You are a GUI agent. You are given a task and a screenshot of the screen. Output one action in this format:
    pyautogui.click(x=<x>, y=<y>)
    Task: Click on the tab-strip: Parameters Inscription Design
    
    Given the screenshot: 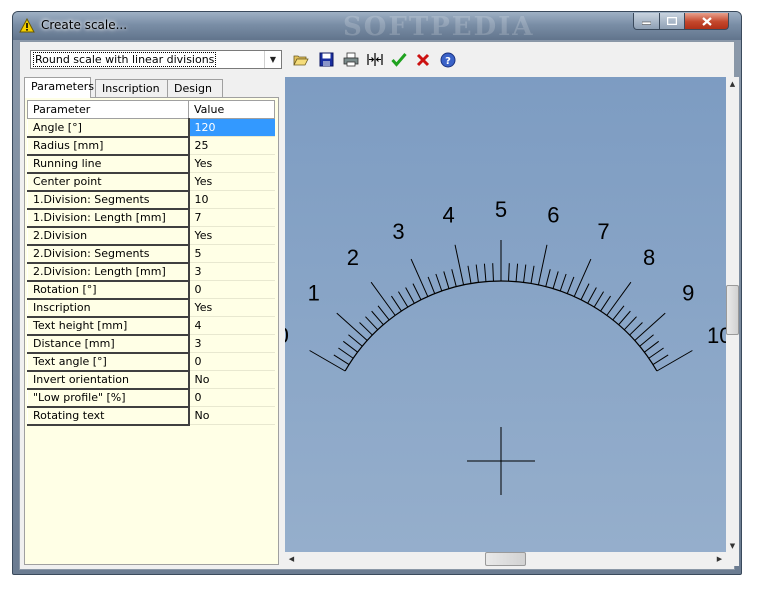 What is the action you would take?
    pyautogui.click(x=154, y=87)
    